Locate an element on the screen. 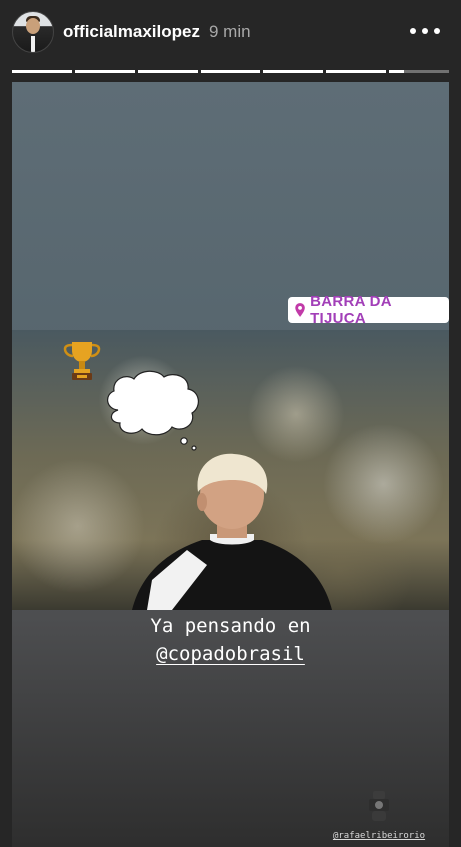  location-name: BARRA DA TIJUCA is located at coordinates (351, 310).